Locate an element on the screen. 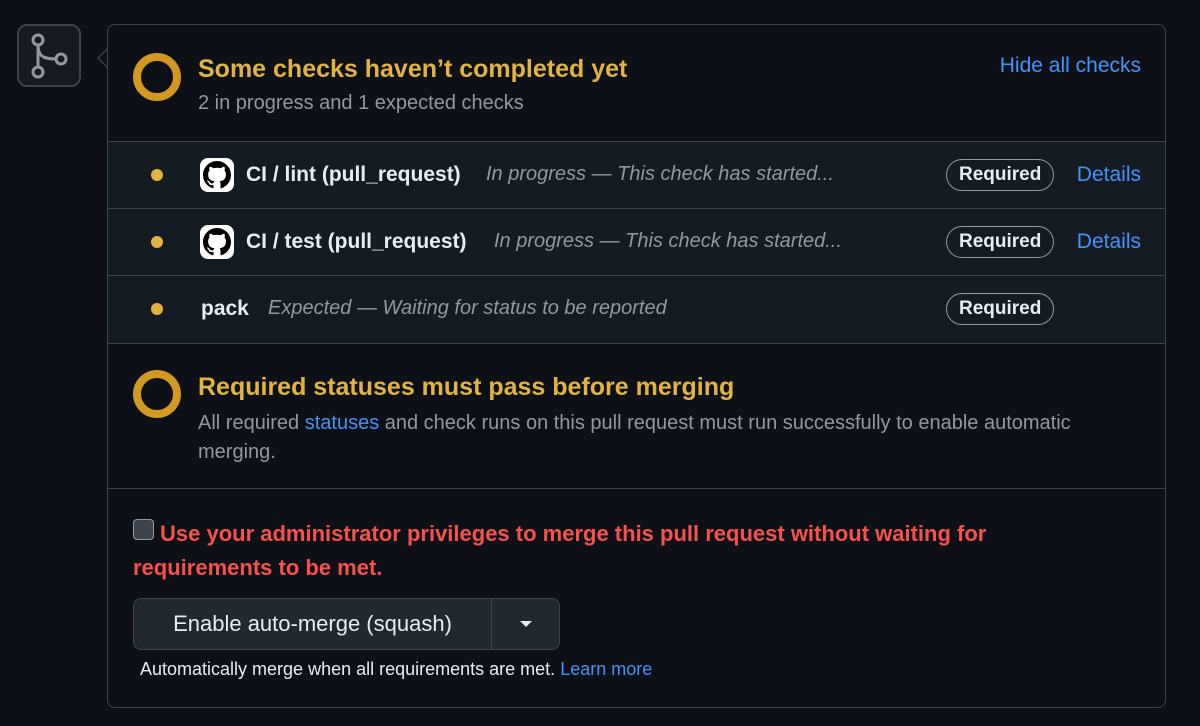  checks-title: Some checks haven’t completed yet is located at coordinates (413, 69).